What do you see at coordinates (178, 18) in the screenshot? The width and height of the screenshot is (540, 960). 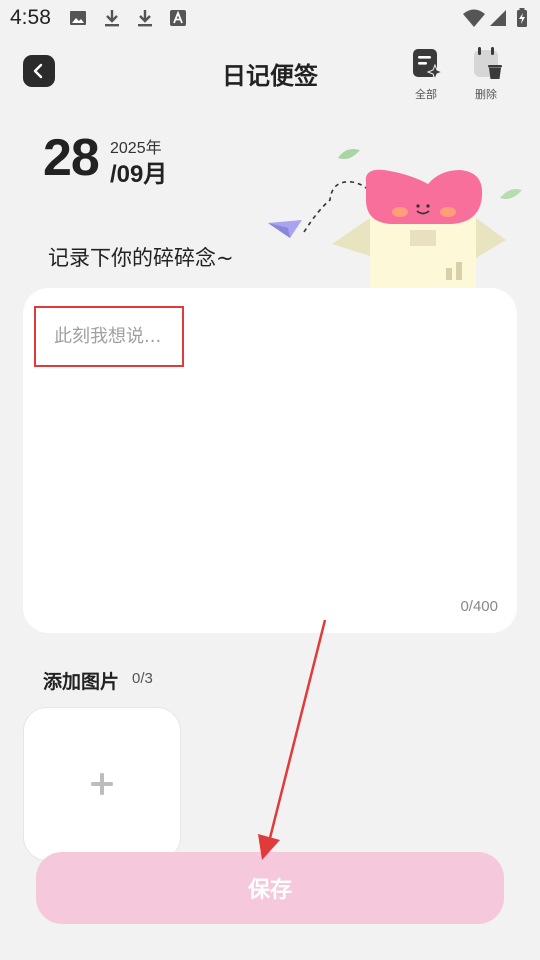 I see `font-icon` at bounding box center [178, 18].